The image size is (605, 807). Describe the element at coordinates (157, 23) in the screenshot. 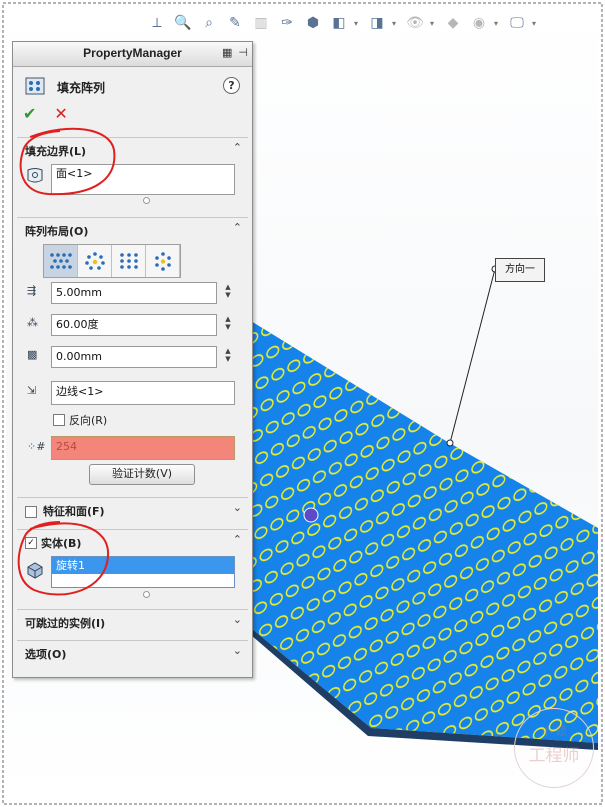

I see `zoom-to-fit-icon: ⟂` at that location.